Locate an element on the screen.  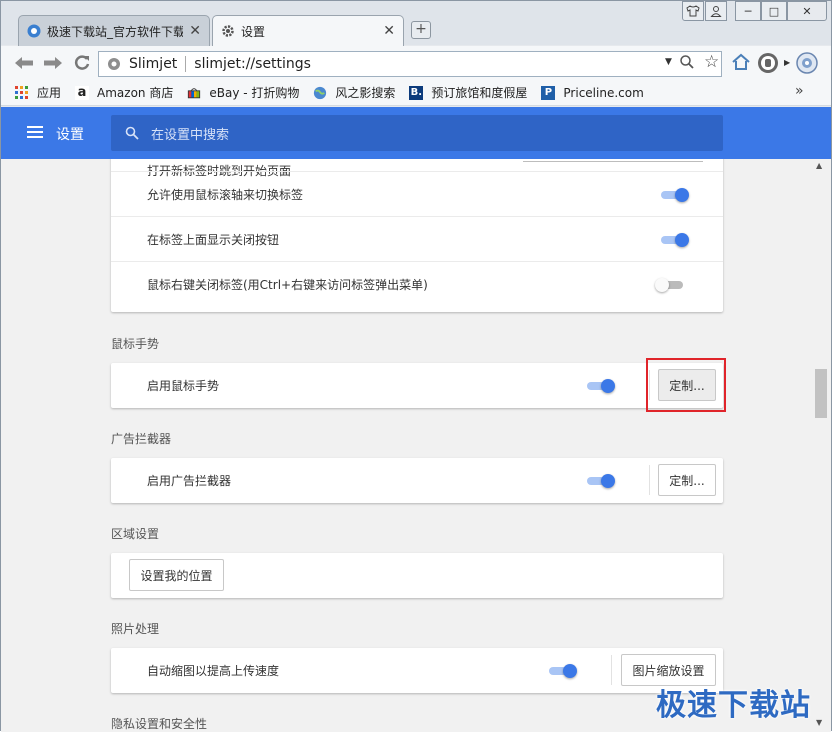
show-close-button-toggle is located at coordinates (674, 240).